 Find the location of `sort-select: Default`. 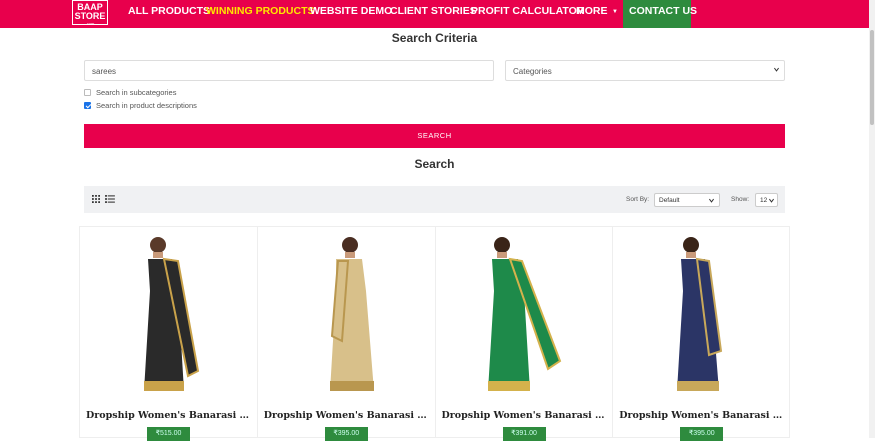

sort-select: Default is located at coordinates (687, 200).